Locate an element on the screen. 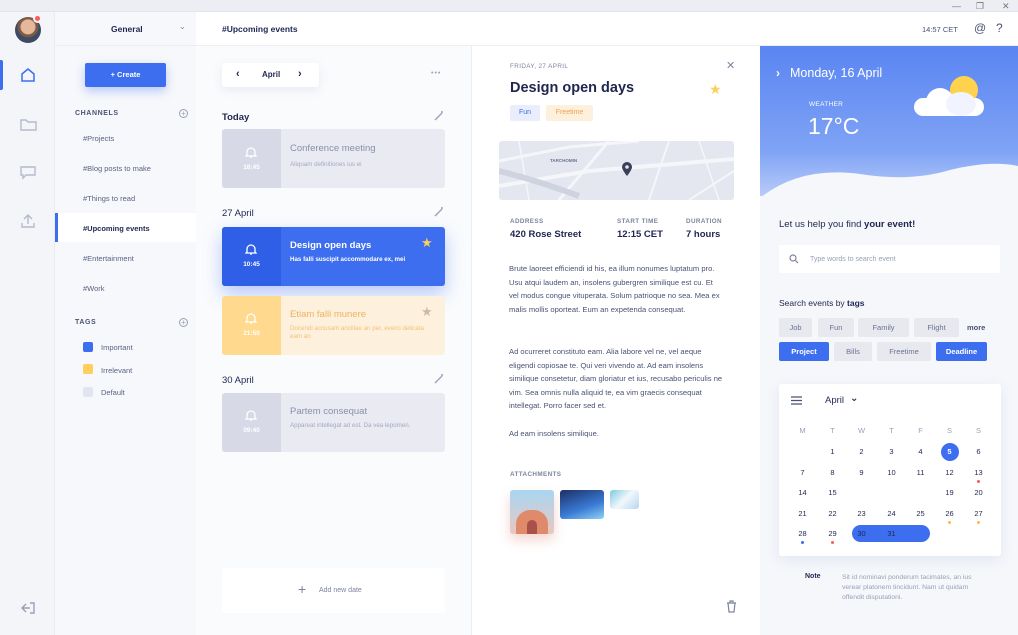 The width and height of the screenshot is (1018, 635). add-new-date-button: + Add new date is located at coordinates (333, 590).